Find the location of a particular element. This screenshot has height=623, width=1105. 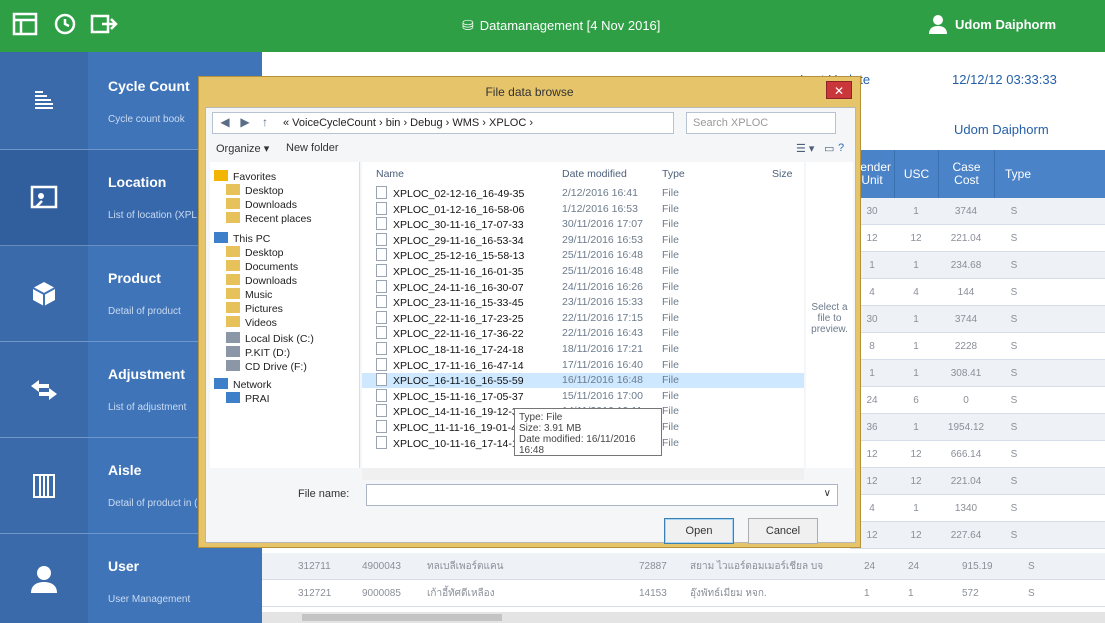

nav-item: Favorites is located at coordinates (245, 176).